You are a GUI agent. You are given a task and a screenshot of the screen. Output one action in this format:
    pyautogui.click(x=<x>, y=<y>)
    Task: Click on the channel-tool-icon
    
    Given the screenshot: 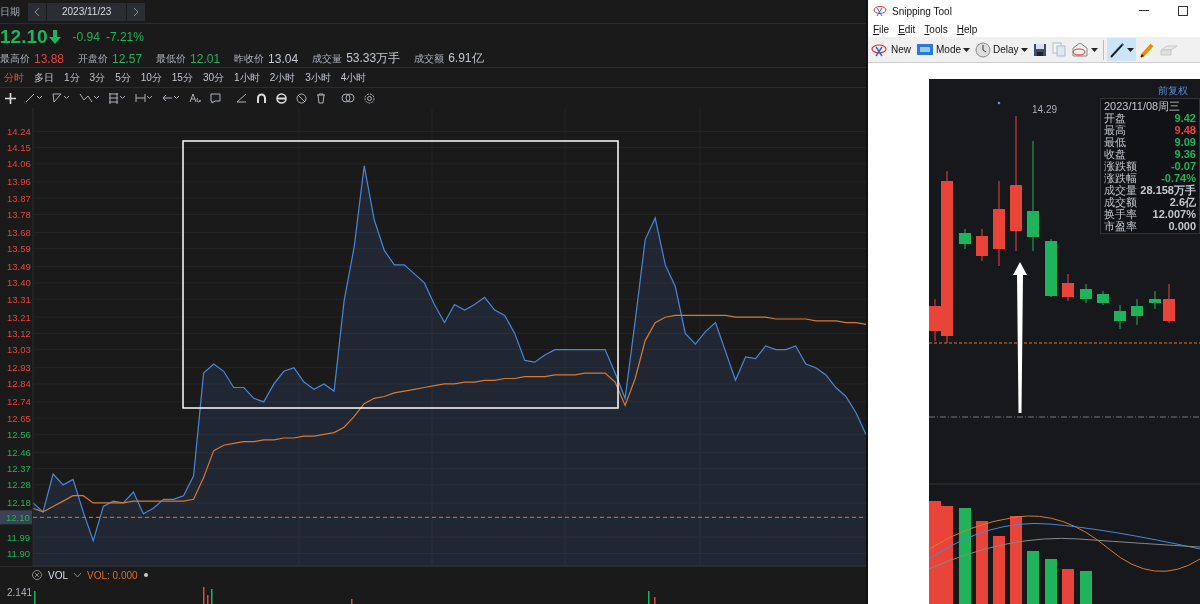 What is the action you would take?
    pyautogui.click(x=61, y=98)
    